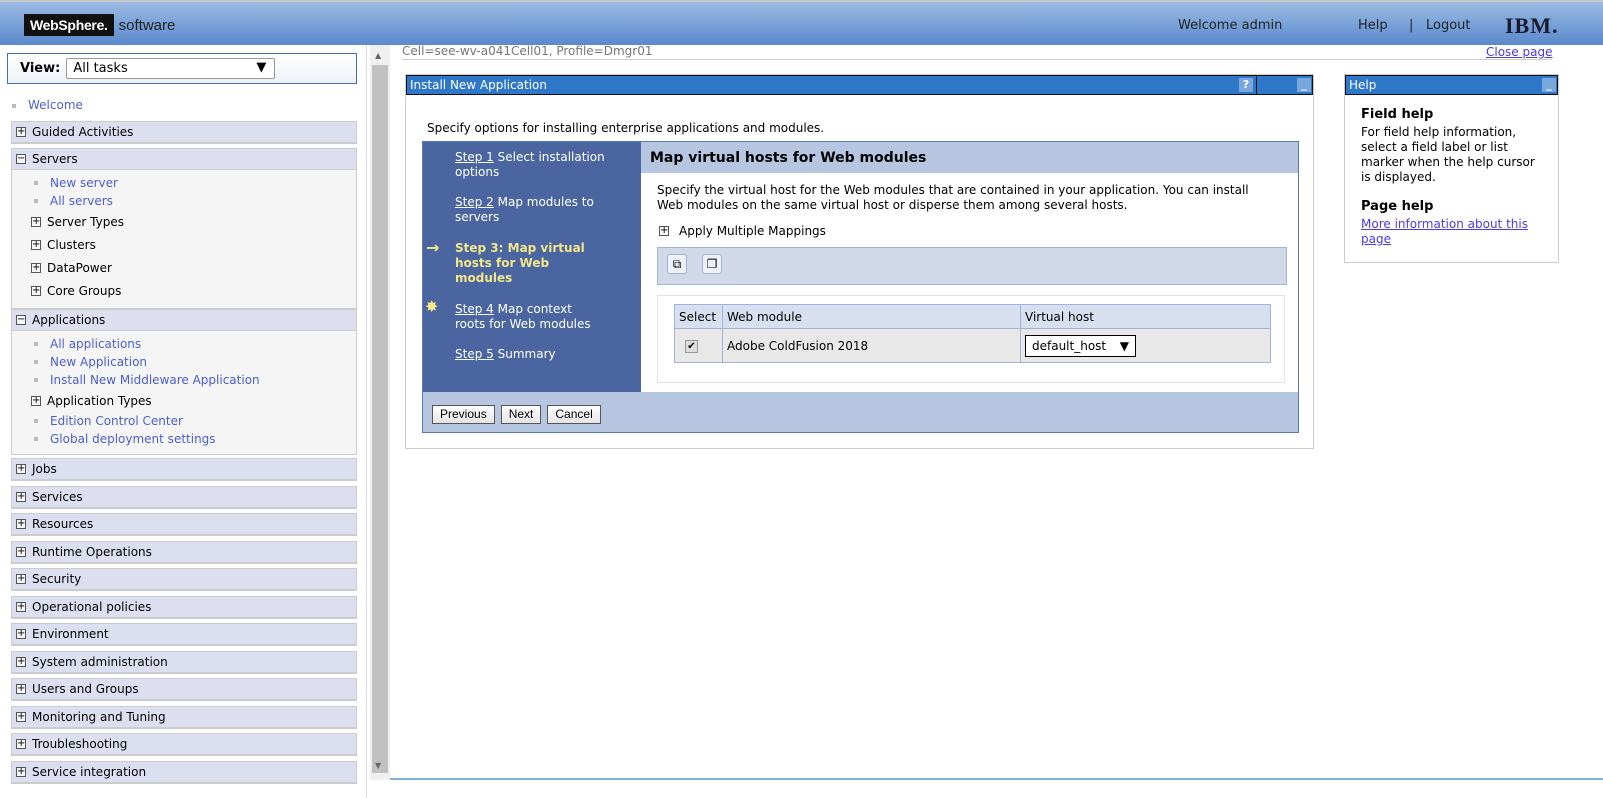 This screenshot has width=1603, height=798. Describe the element at coordinates (184, 320) in the screenshot. I see `section-header: − Applications` at that location.